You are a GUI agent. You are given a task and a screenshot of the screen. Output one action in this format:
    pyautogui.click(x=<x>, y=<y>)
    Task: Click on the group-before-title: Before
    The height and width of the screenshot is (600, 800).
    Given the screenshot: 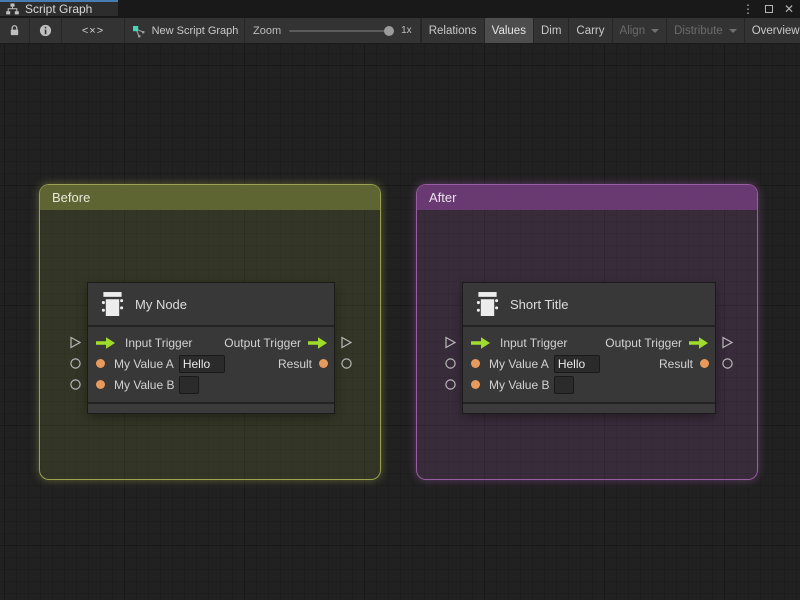 What is the action you would take?
    pyautogui.click(x=71, y=197)
    